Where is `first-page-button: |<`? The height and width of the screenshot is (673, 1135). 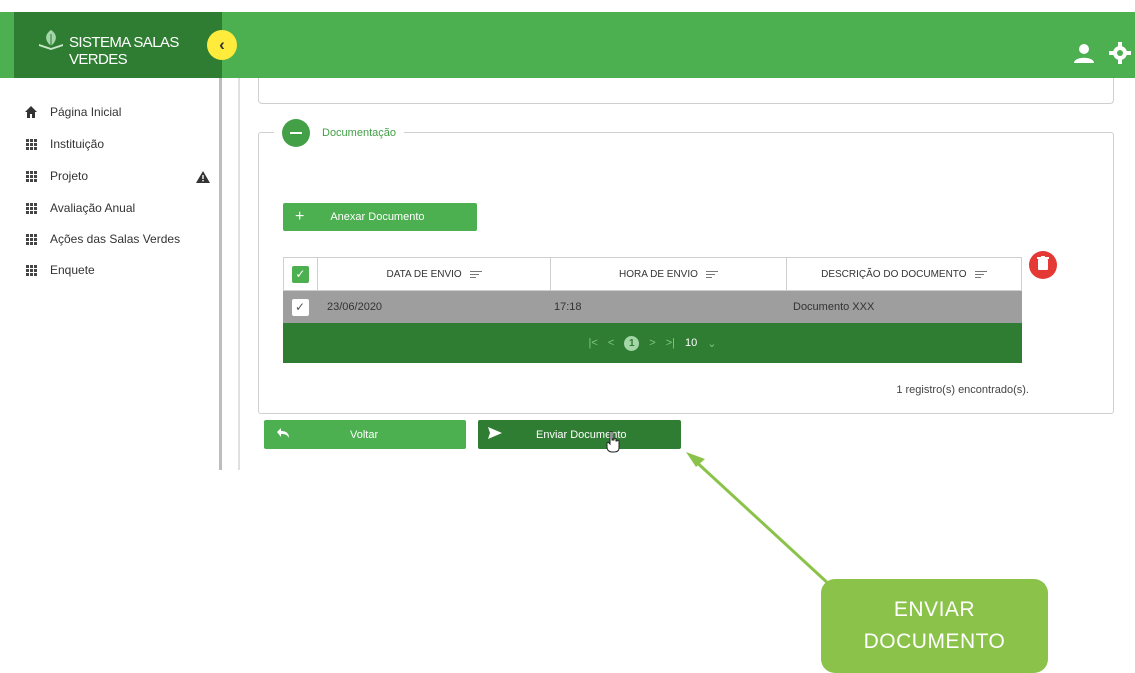
first-page-button: |< is located at coordinates (593, 343).